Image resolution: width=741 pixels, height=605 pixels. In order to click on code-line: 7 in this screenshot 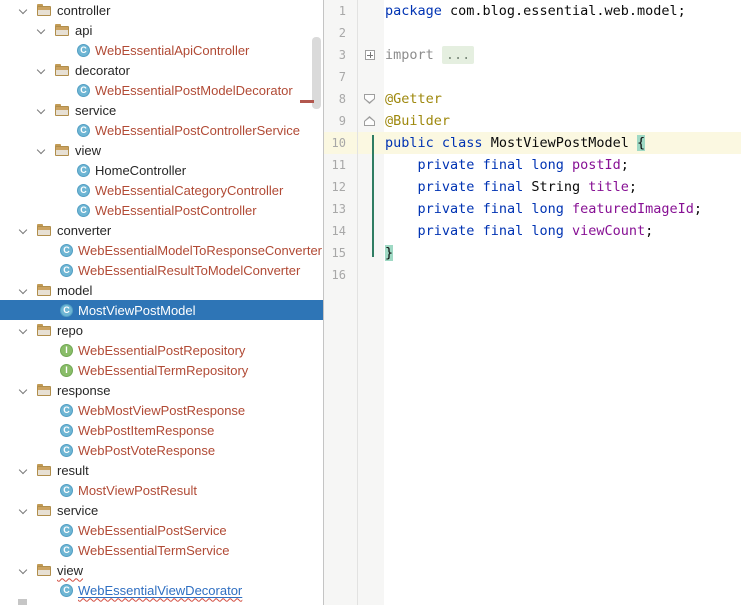, I will do `click(532, 77)`.